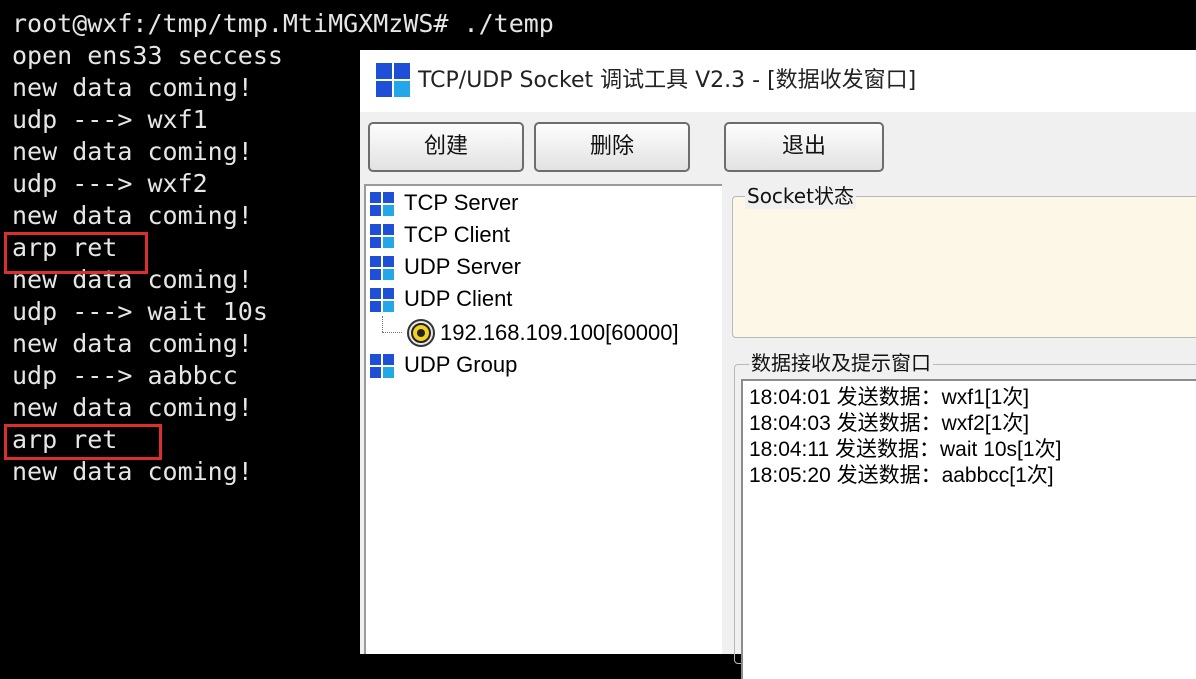  Describe the element at coordinates (841, 363) in the screenshot. I see `receive-window-legend: 数据接收及提示窗口` at that location.